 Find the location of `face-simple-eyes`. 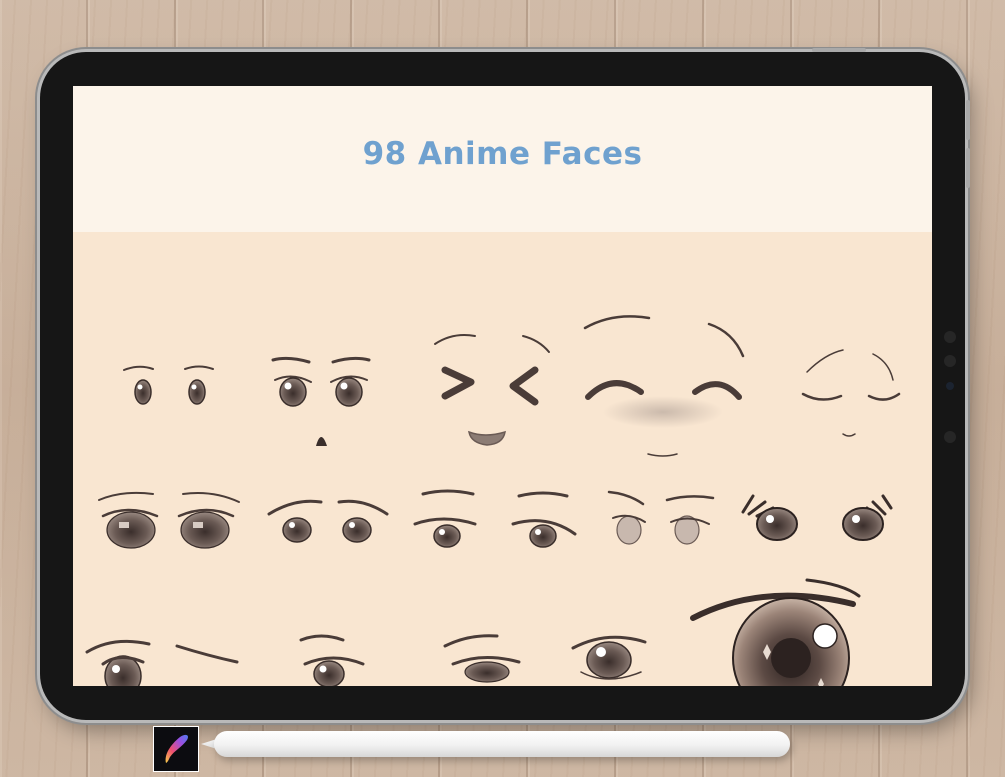

face-simple-eyes is located at coordinates (168, 385).